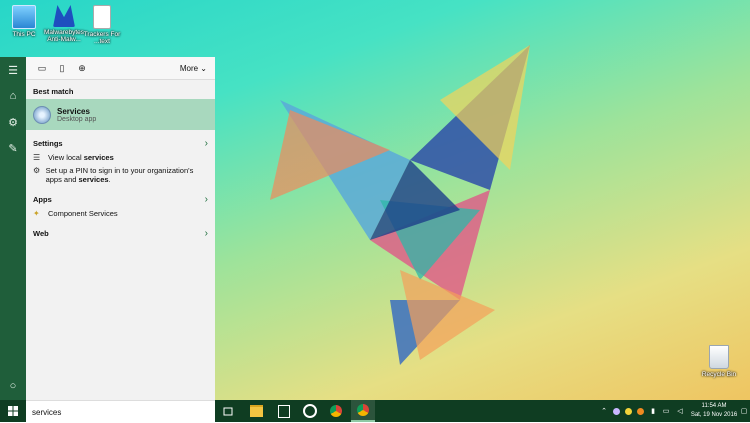 The image size is (750, 423). I want to click on clock-date: Sat, 19 Nov 2016, so click(714, 415).